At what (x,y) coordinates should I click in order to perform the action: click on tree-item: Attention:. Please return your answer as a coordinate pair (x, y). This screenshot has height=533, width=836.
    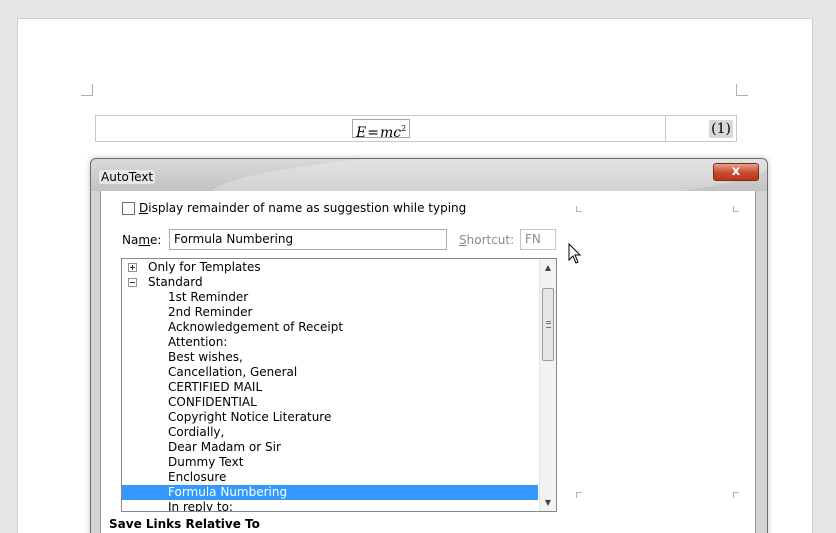
    Looking at the image, I should click on (197, 342).